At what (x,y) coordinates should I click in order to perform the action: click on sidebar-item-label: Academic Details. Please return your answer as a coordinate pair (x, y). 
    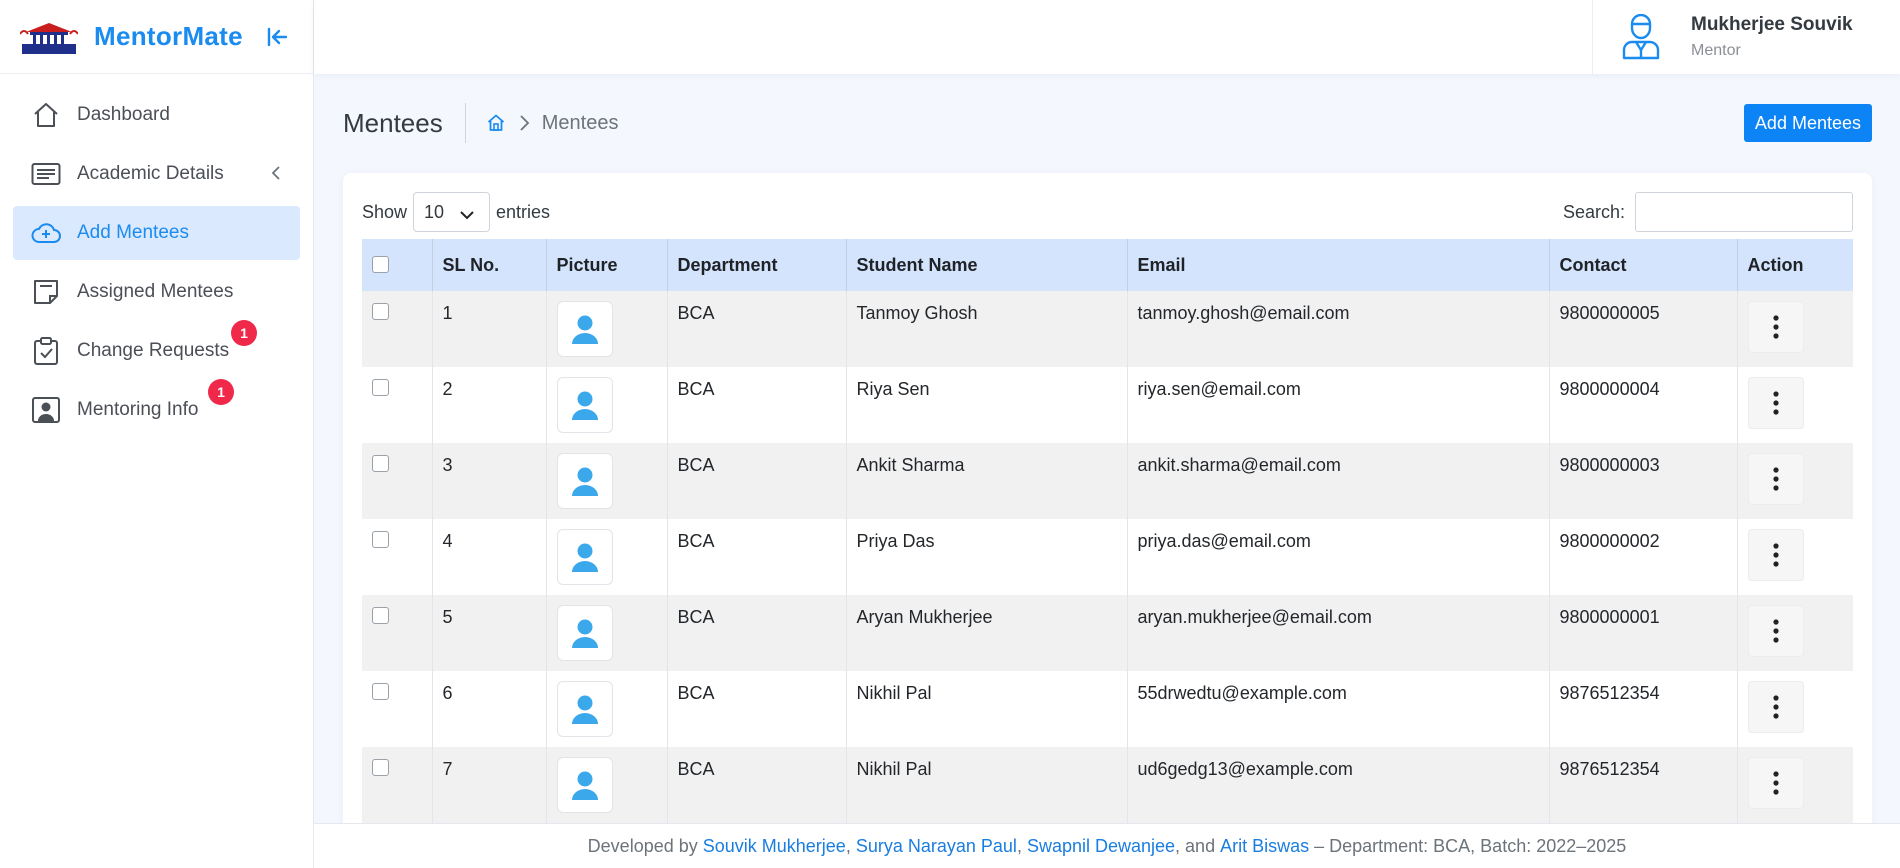
    Looking at the image, I should click on (150, 173).